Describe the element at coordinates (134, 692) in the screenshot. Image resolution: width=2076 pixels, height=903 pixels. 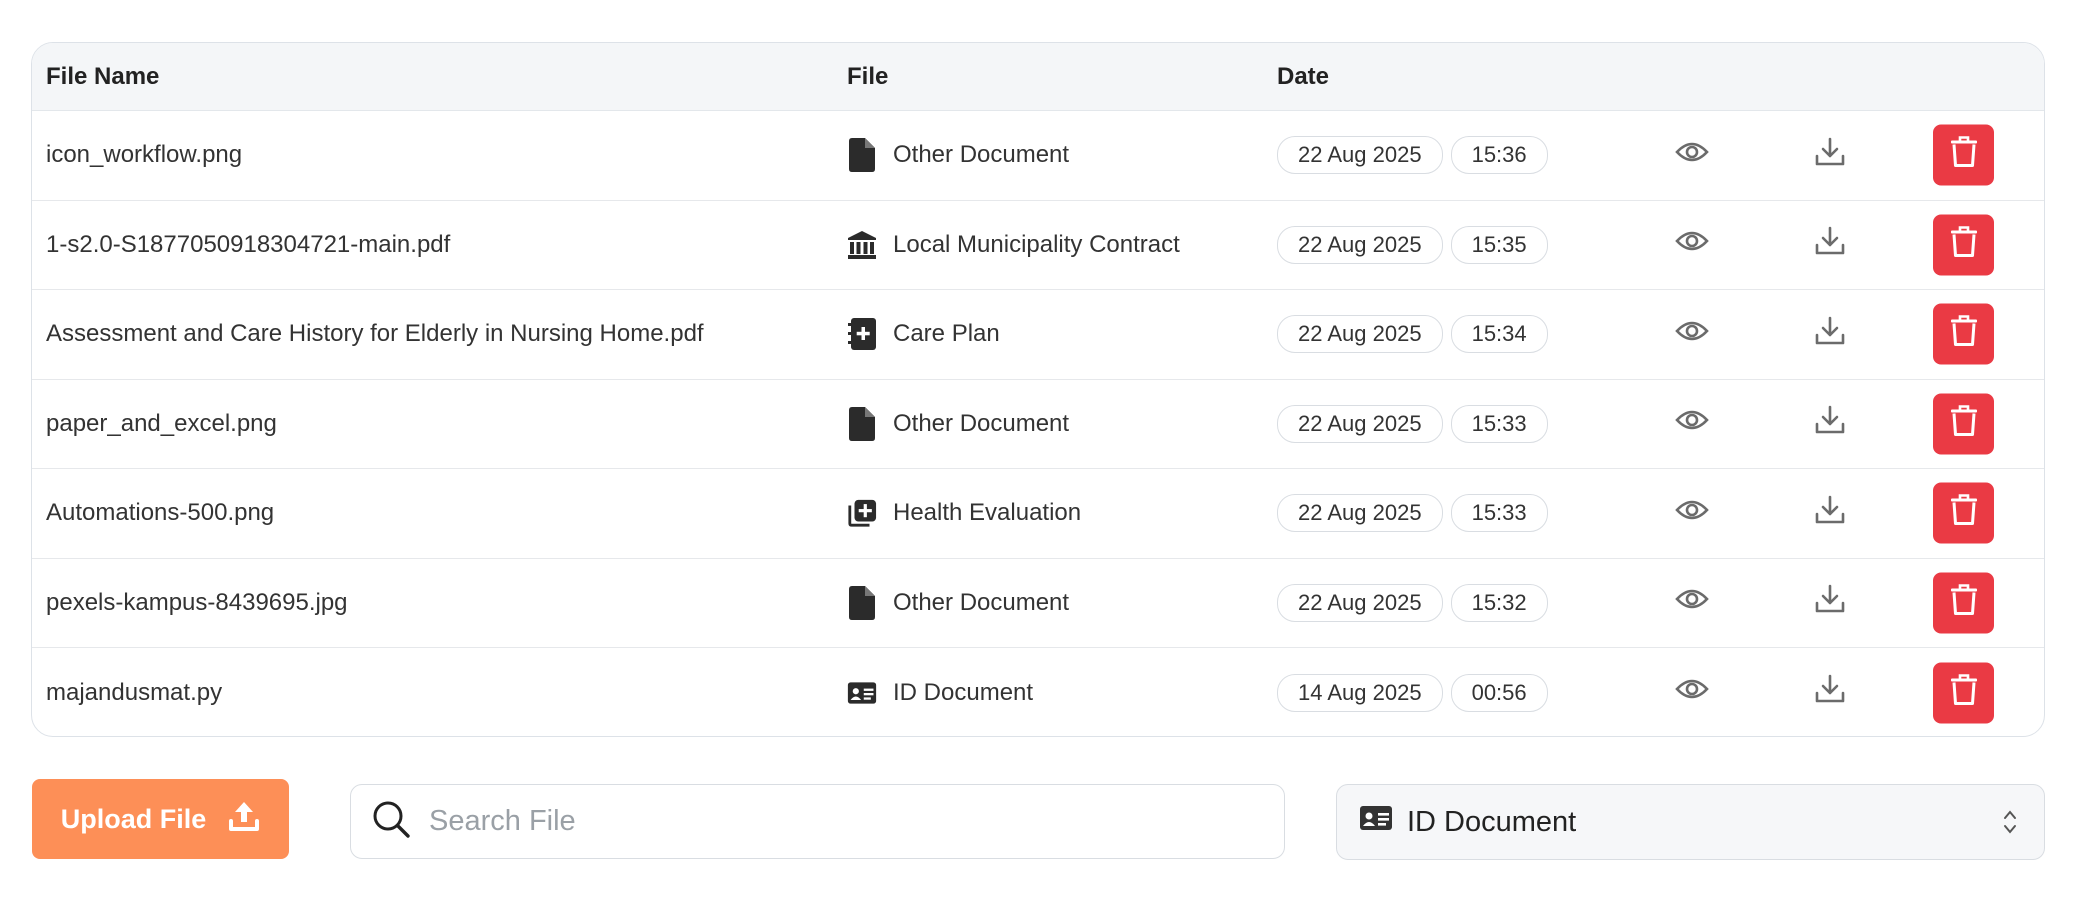
I see `file-name: majandusmat.py` at that location.